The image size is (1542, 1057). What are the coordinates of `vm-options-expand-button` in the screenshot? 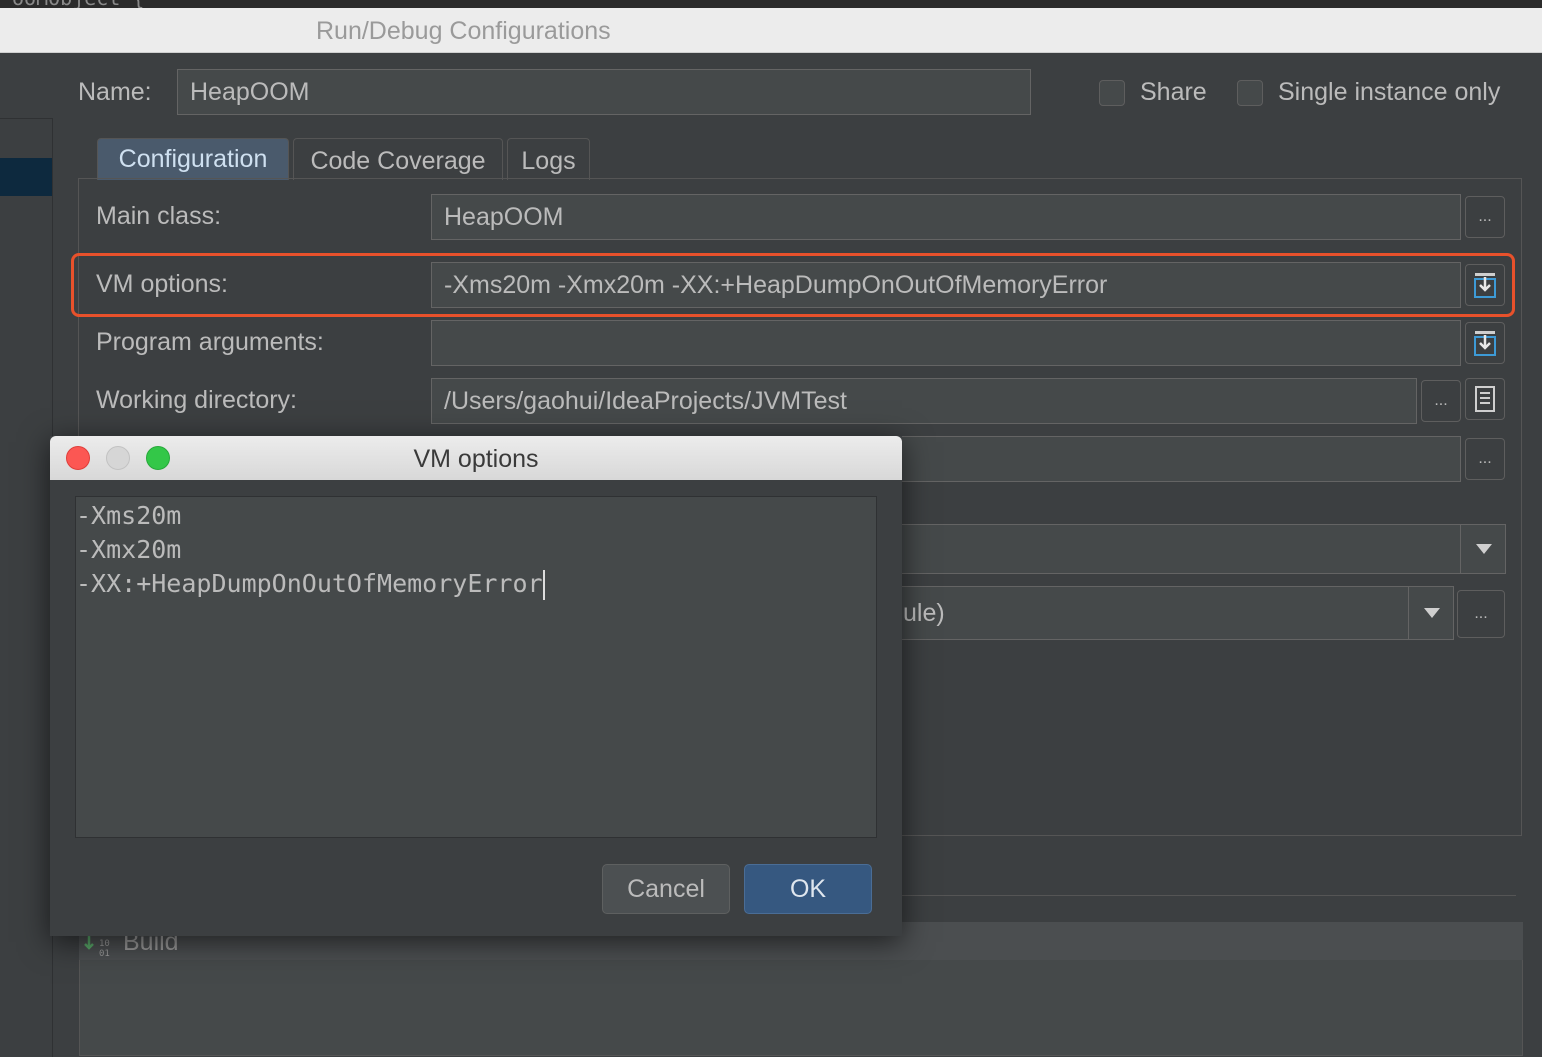 It's located at (1485, 285).